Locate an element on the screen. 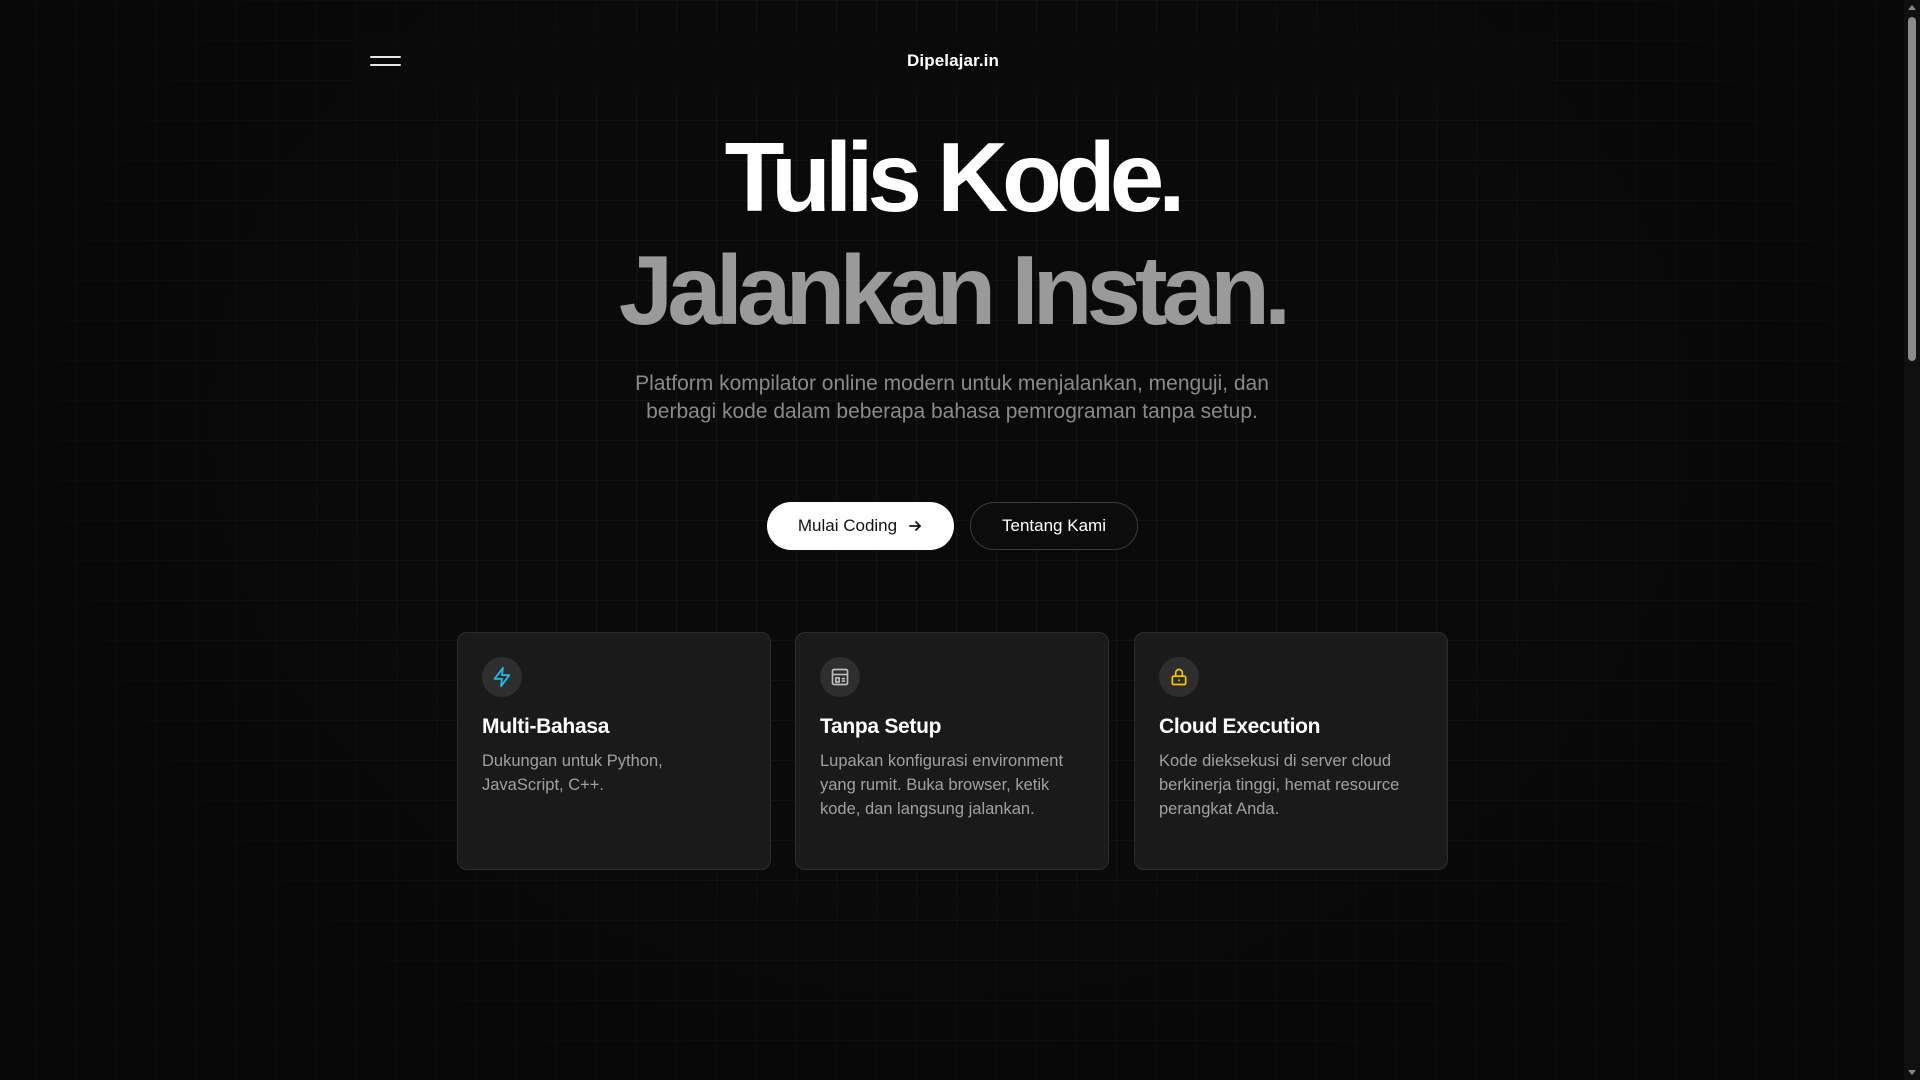 The height and width of the screenshot is (1080, 1920). vertical-scrollbar is located at coordinates (1912, 540).